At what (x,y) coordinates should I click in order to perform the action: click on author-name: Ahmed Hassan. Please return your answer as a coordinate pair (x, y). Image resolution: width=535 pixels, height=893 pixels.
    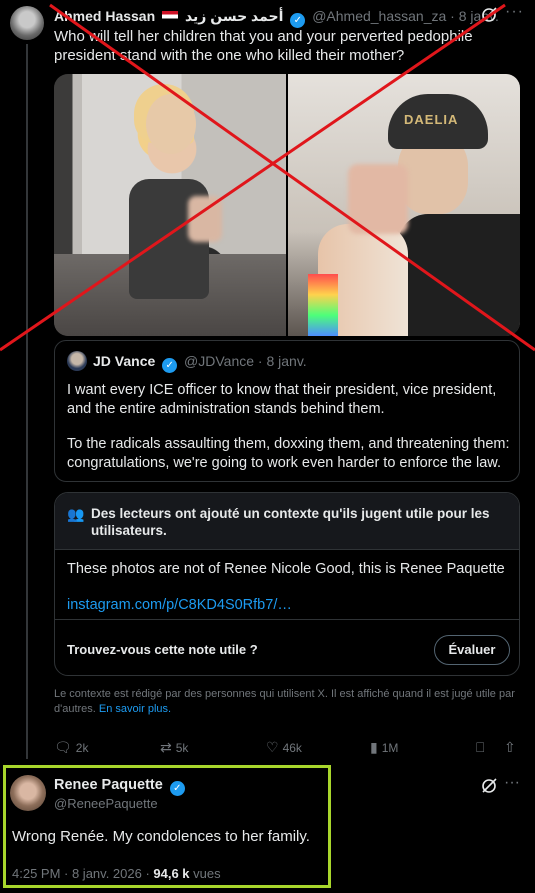
    Looking at the image, I should click on (104, 16).